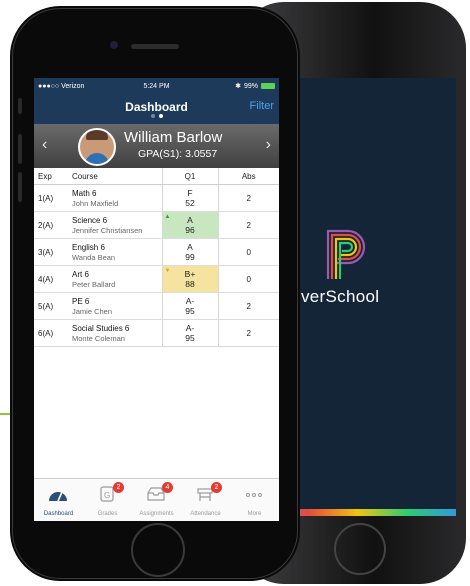  What do you see at coordinates (190, 257) in the screenshot?
I see `grade-score: 99` at bounding box center [190, 257].